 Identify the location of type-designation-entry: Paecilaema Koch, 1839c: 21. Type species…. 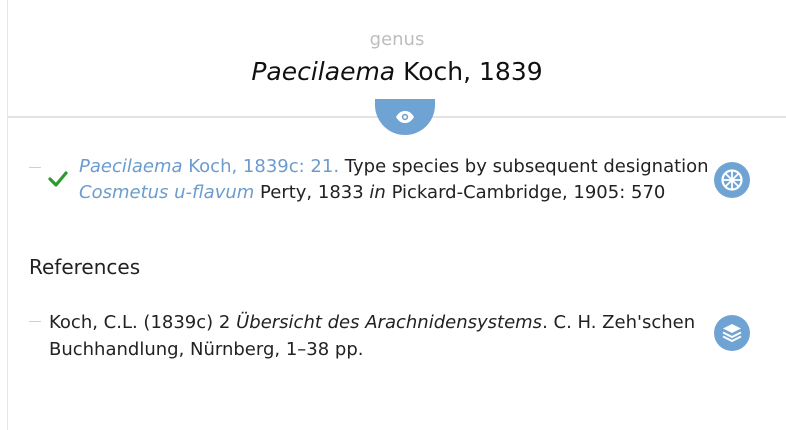
(394, 180).